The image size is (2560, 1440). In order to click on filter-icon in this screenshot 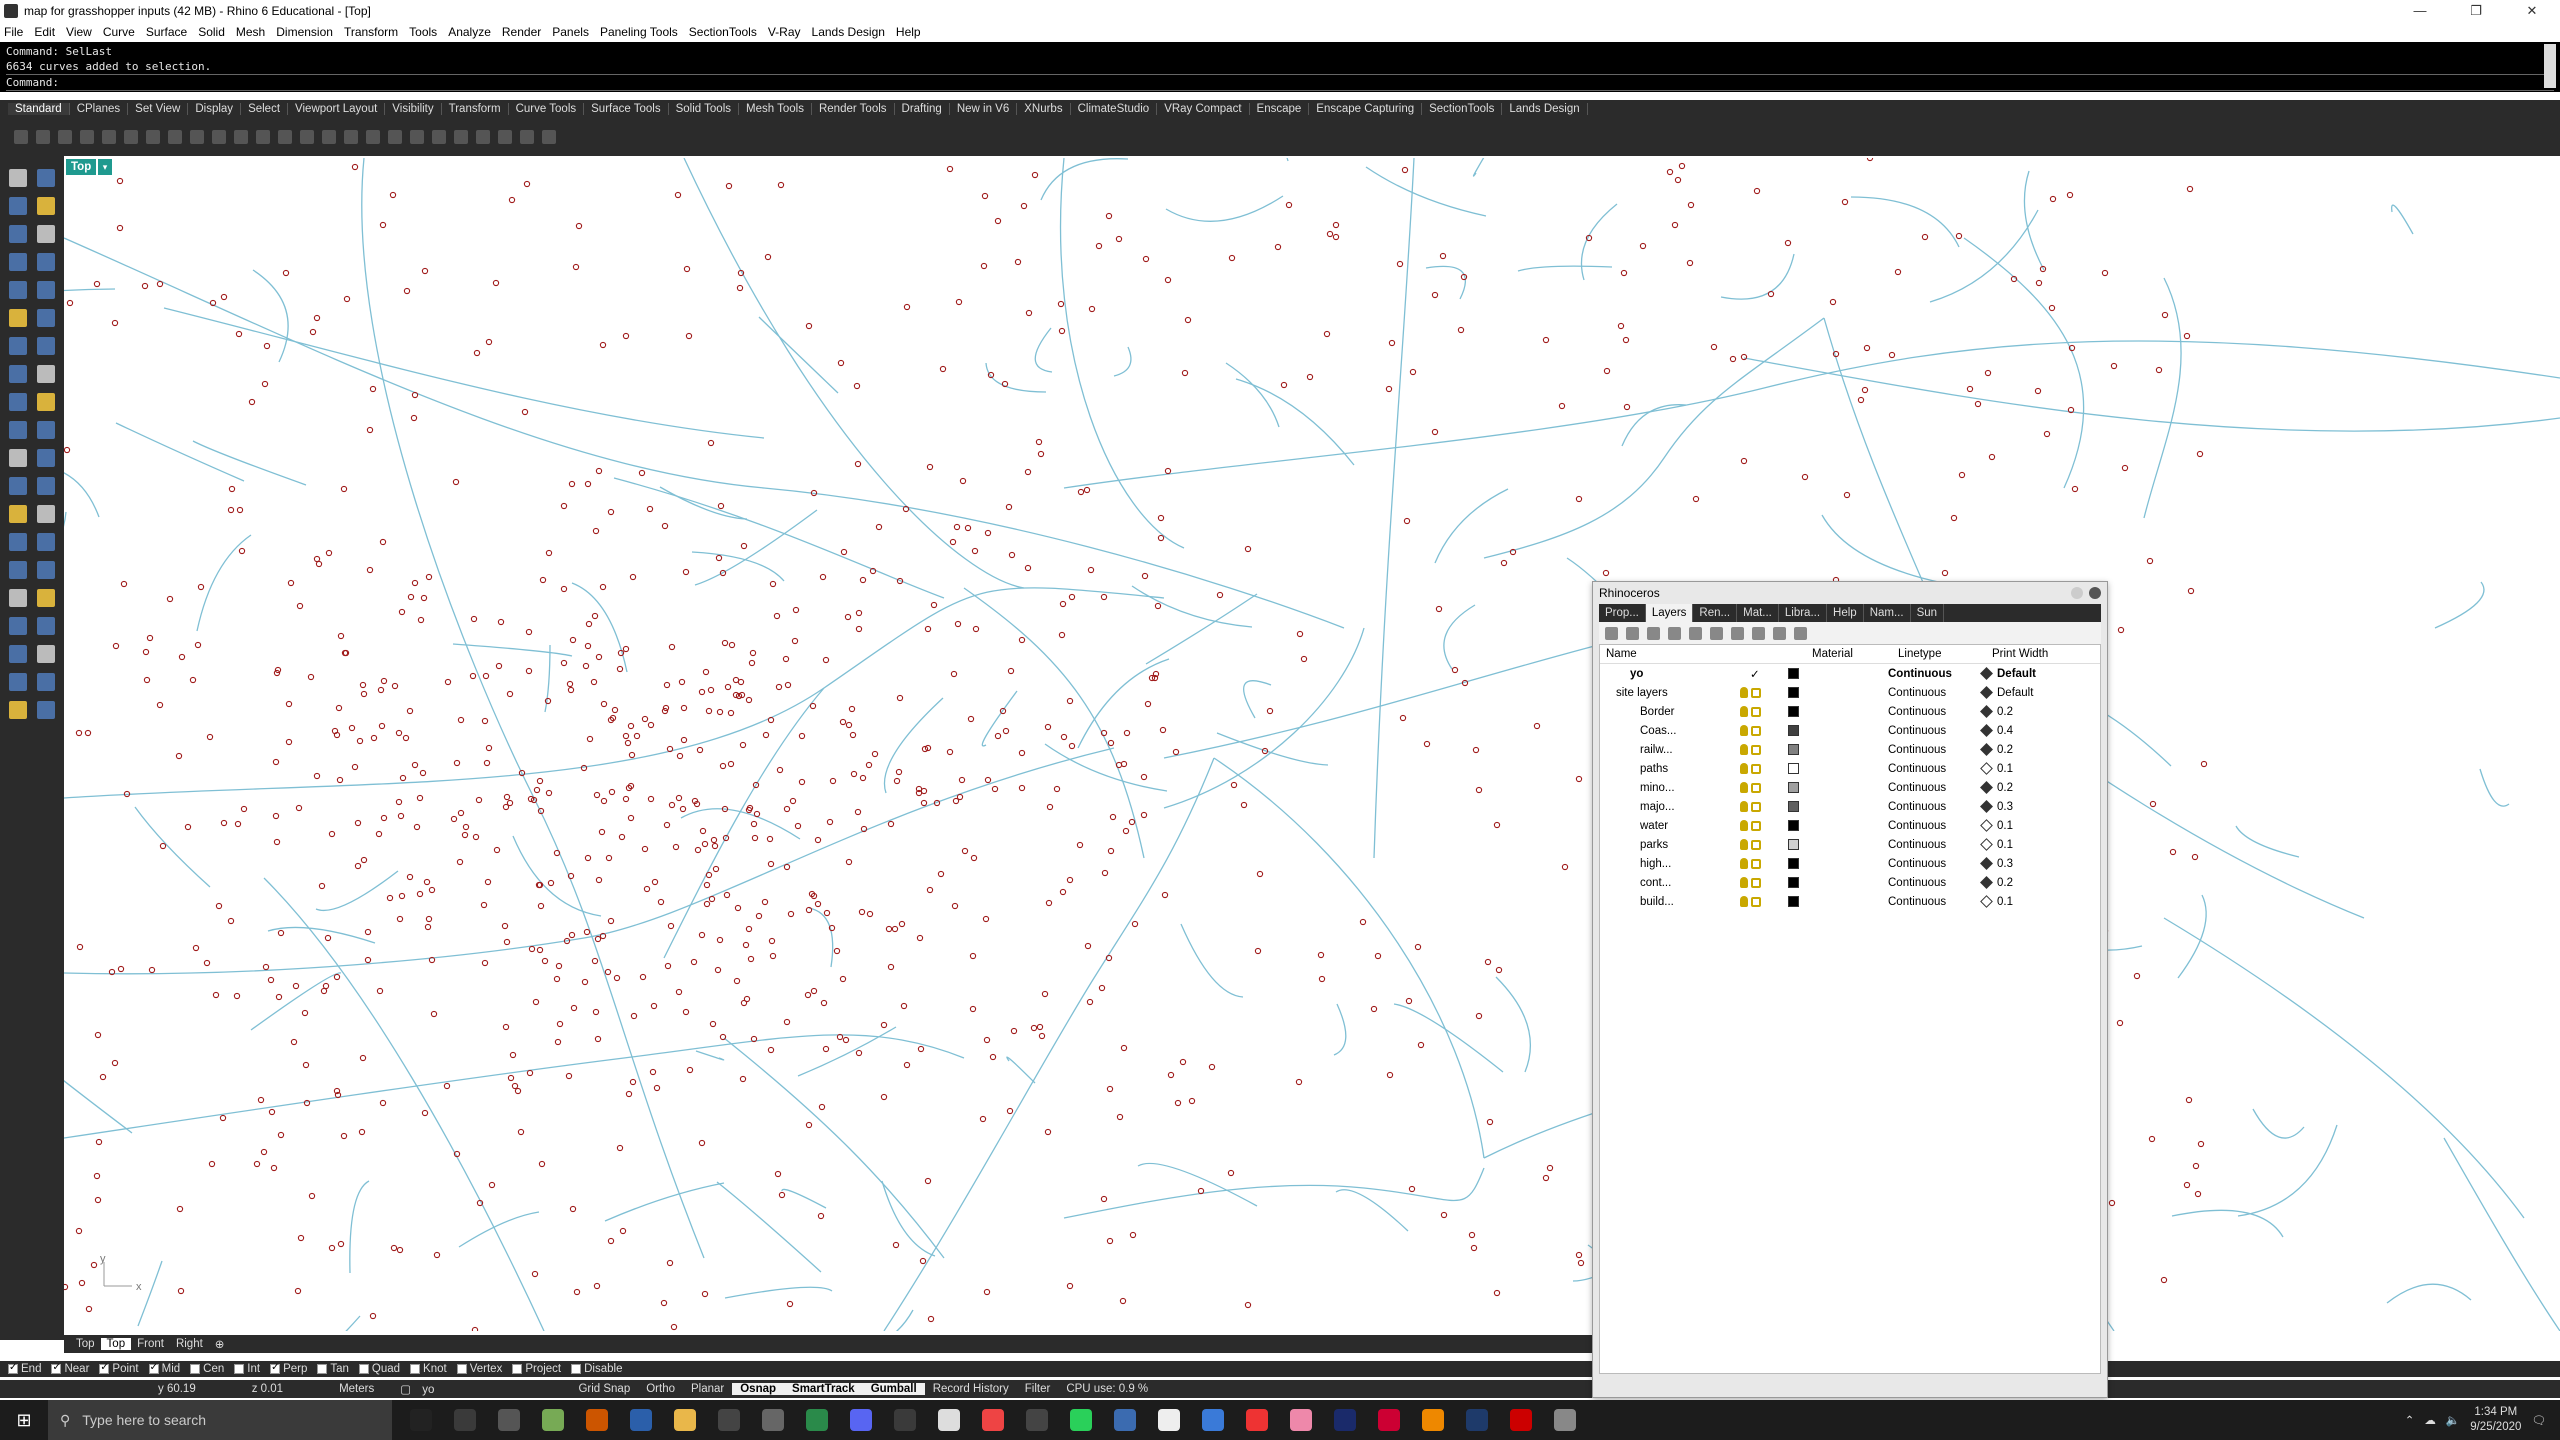, I will do `click(1737, 633)`.